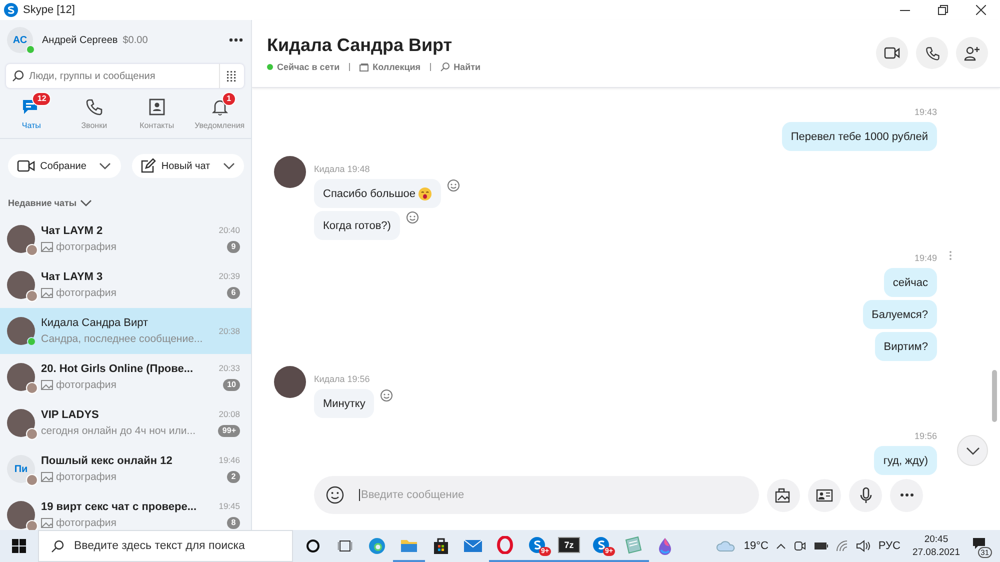 This screenshot has width=1000, height=562. What do you see at coordinates (842, 546) in the screenshot?
I see `wifi-icon` at bounding box center [842, 546].